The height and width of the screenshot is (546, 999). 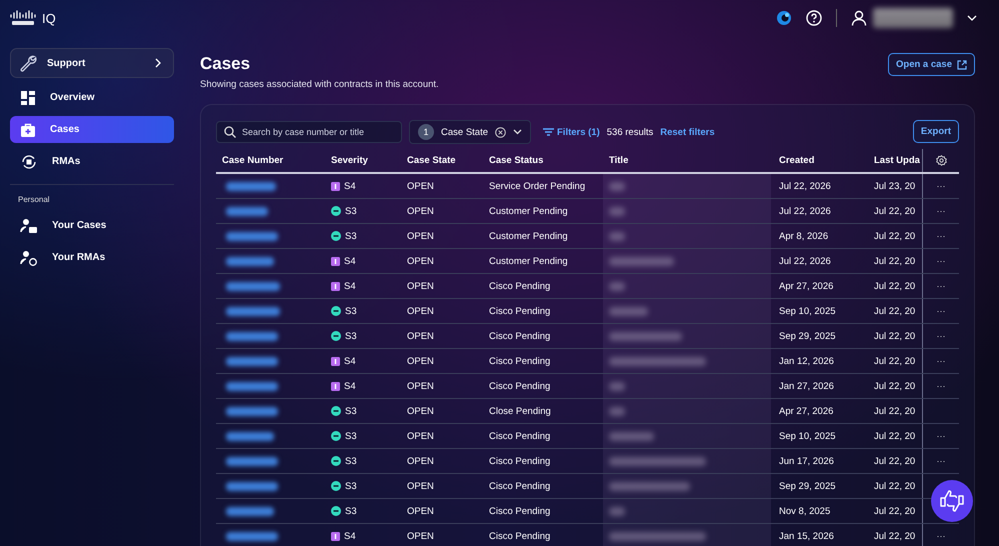 What do you see at coordinates (363, 160) in the screenshot?
I see `column-header: Severity` at bounding box center [363, 160].